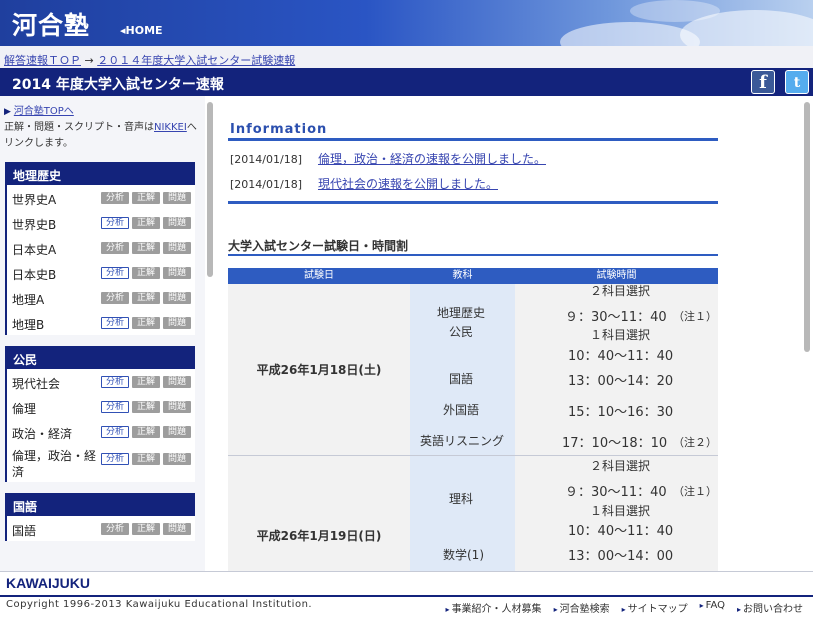  What do you see at coordinates (620, 291) in the screenshot?
I see `time-note: ２科目選択` at bounding box center [620, 291].